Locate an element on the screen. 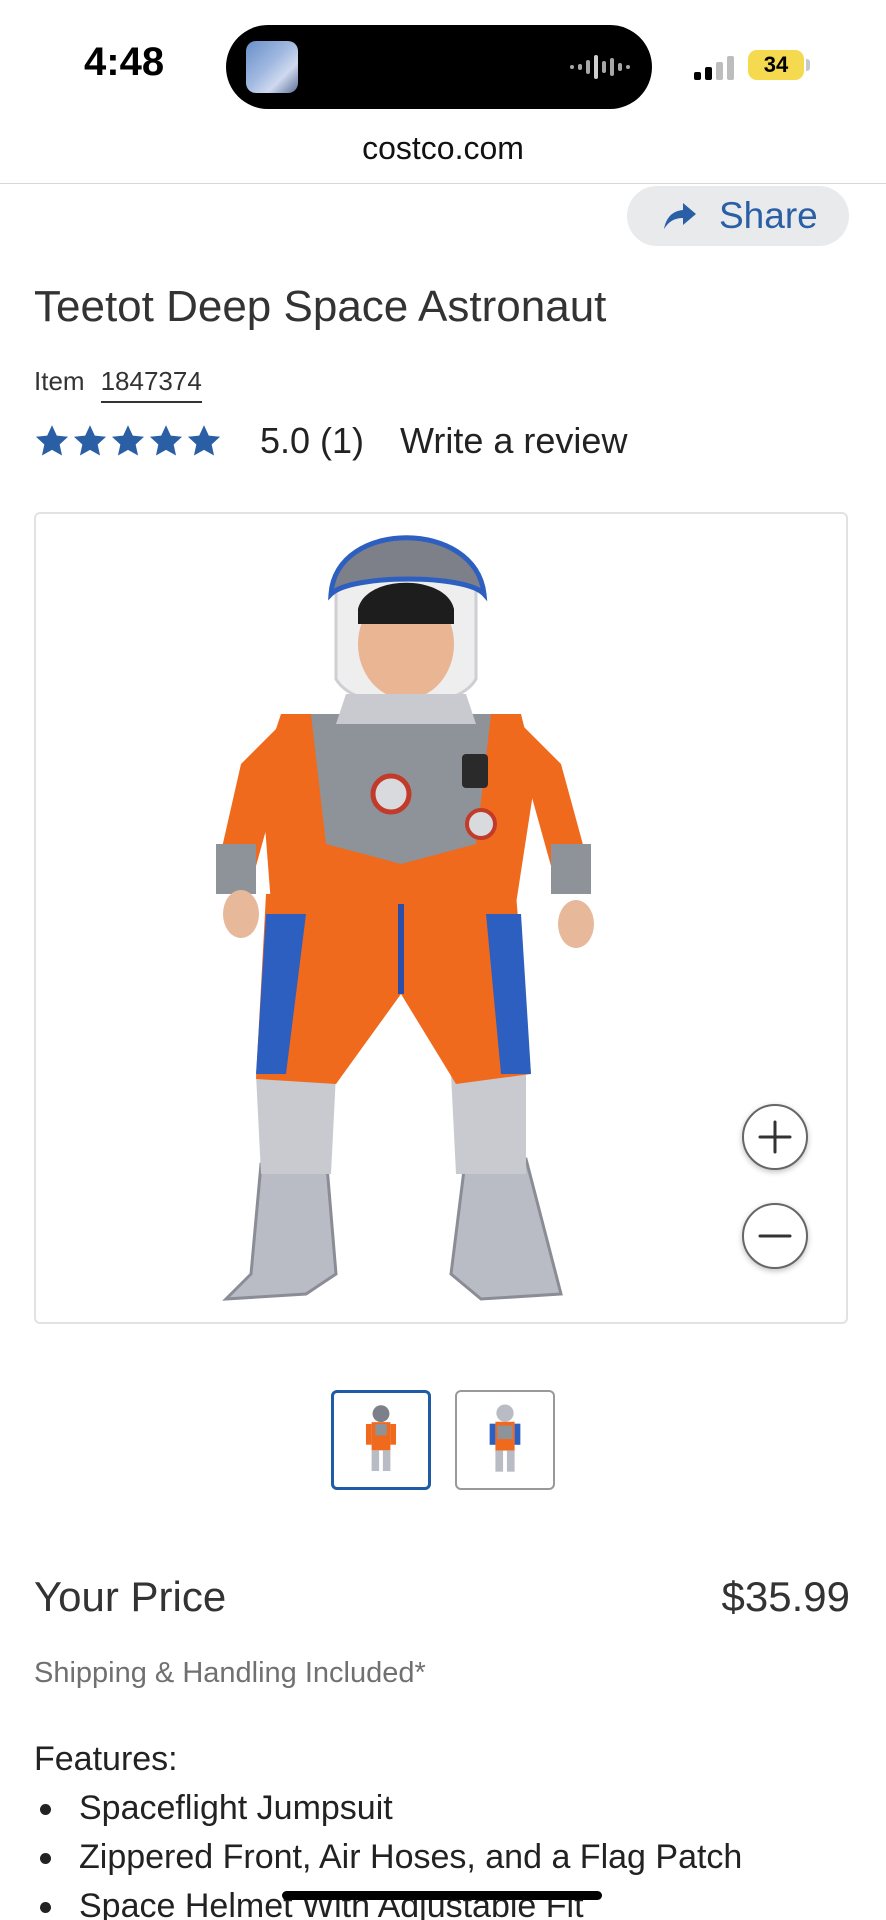  cellular-signal-icon is located at coordinates (714, 68).